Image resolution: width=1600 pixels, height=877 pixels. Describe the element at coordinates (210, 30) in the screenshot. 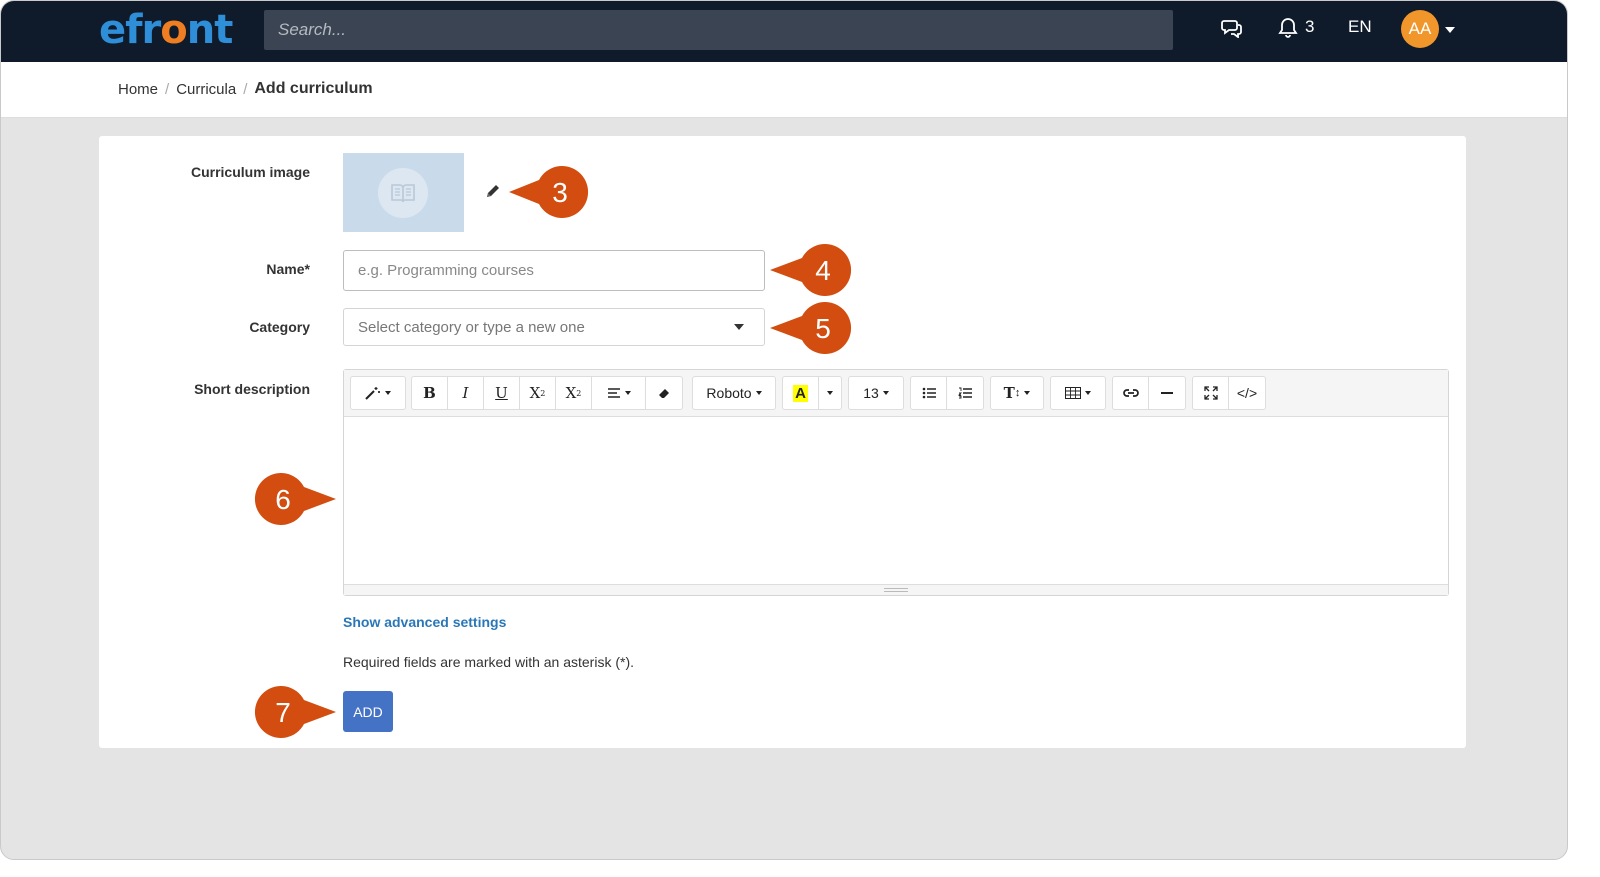

I see `logo-text-end: nt` at that location.